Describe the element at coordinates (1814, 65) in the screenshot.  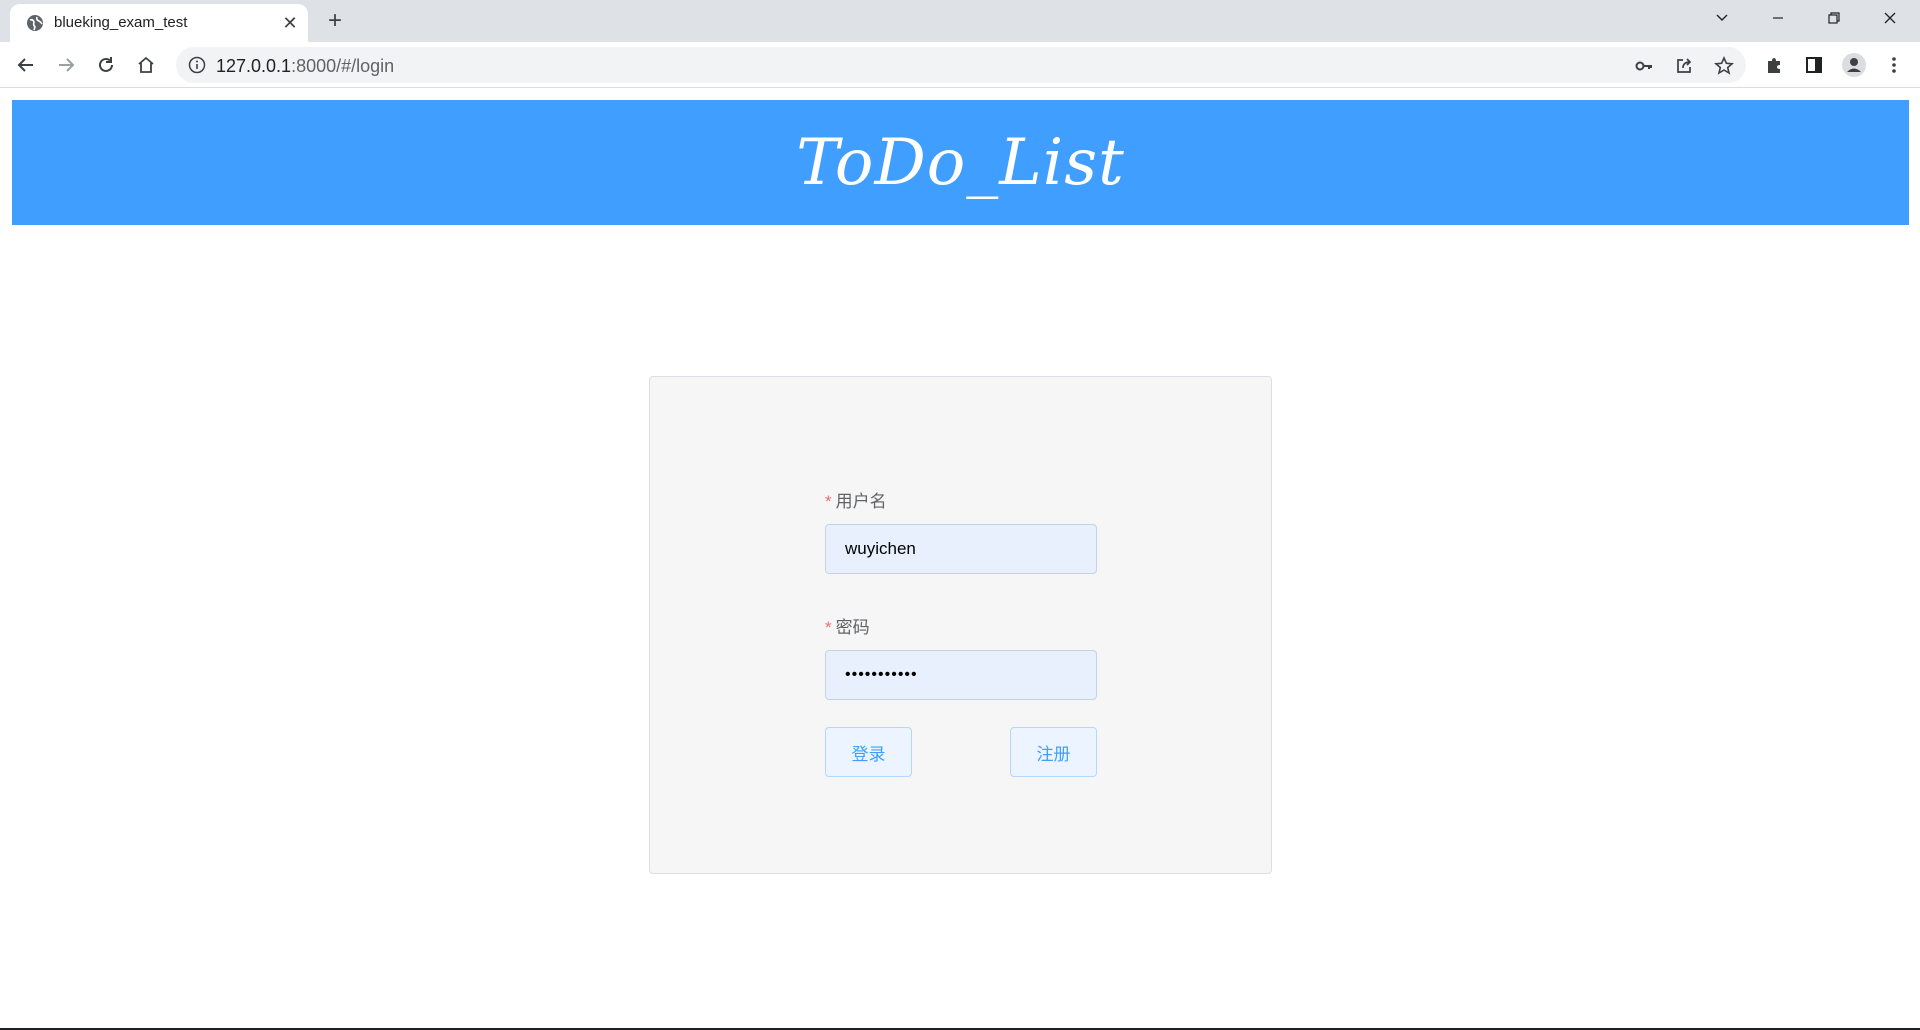
I see `side-panel-icon` at that location.